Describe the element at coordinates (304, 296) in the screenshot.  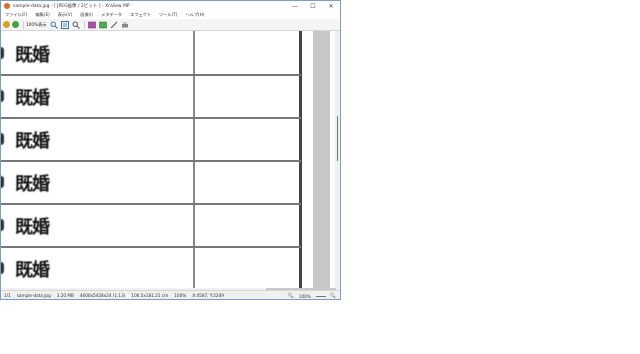
I see `zoom-value: 100%` at that location.